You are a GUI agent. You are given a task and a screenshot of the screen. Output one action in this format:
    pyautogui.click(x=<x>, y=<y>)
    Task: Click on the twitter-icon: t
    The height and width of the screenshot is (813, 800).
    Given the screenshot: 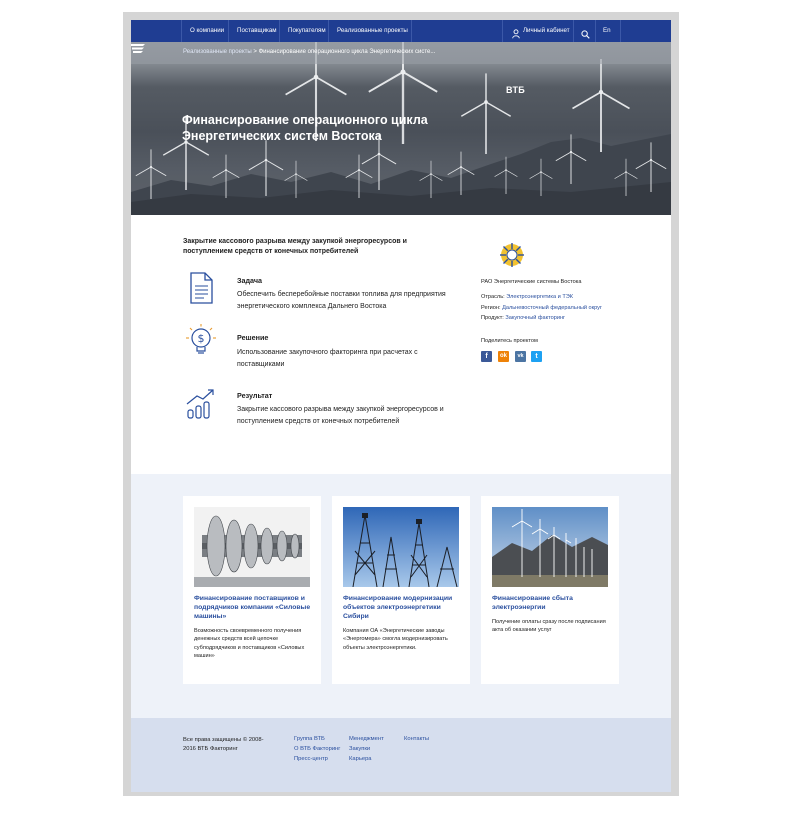 What is the action you would take?
    pyautogui.click(x=536, y=356)
    